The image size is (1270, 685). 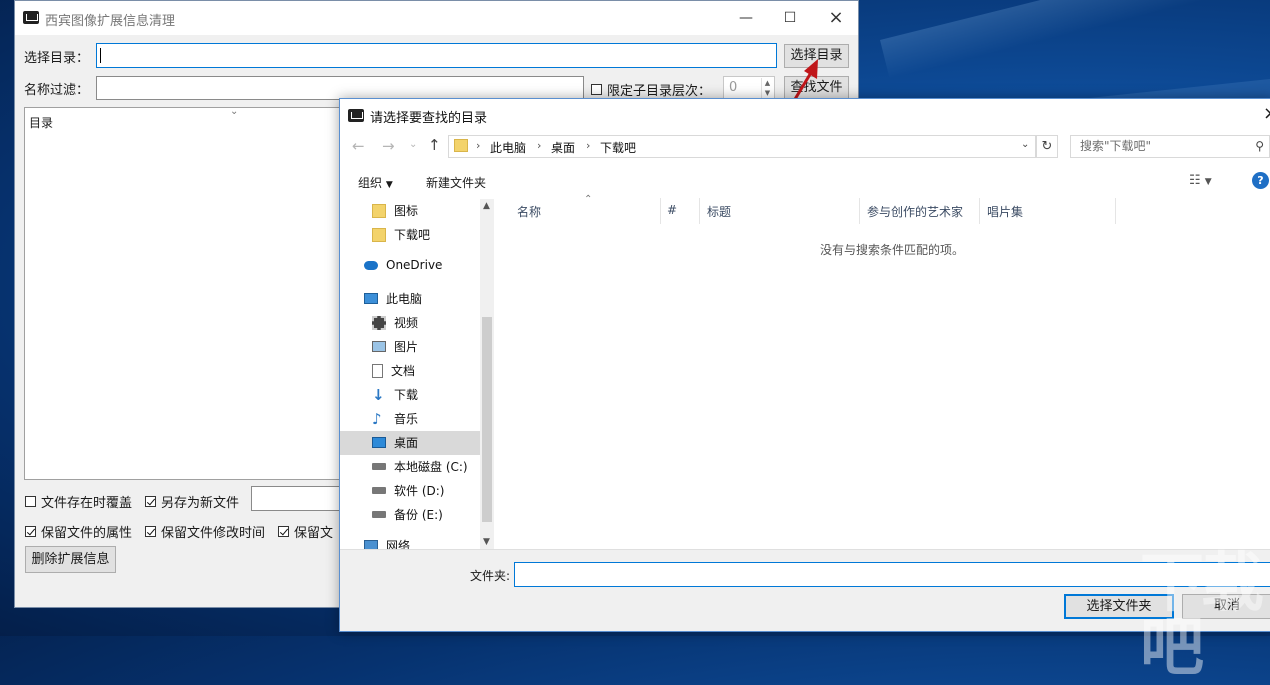 I want to click on new-file-suffix-input, so click(x=301, y=498).